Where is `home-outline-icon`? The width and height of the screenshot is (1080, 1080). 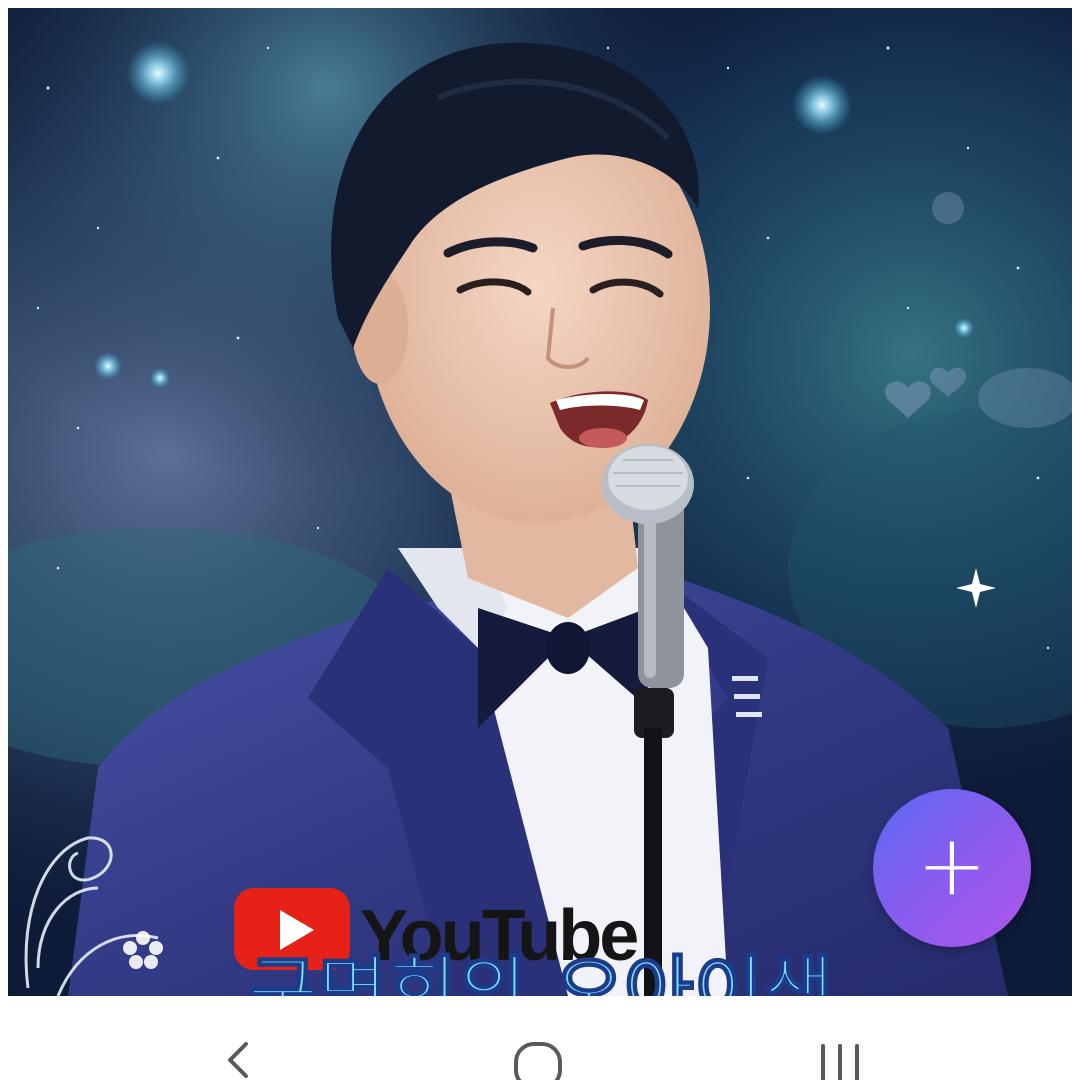
home-outline-icon is located at coordinates (538, 1061).